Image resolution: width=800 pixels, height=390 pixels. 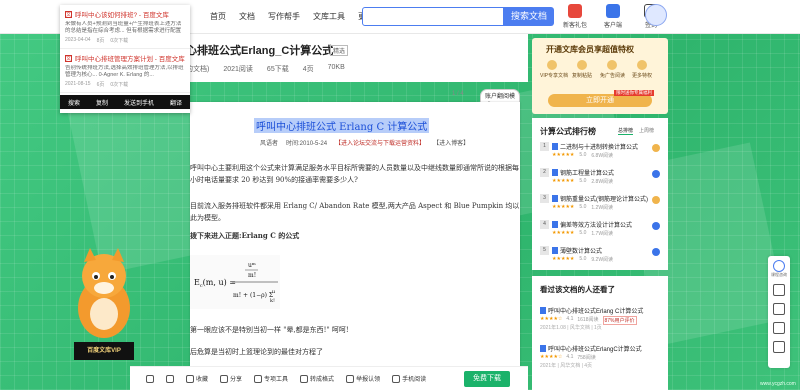 I want to click on favorite-label: 收藏, so click(x=202, y=380).